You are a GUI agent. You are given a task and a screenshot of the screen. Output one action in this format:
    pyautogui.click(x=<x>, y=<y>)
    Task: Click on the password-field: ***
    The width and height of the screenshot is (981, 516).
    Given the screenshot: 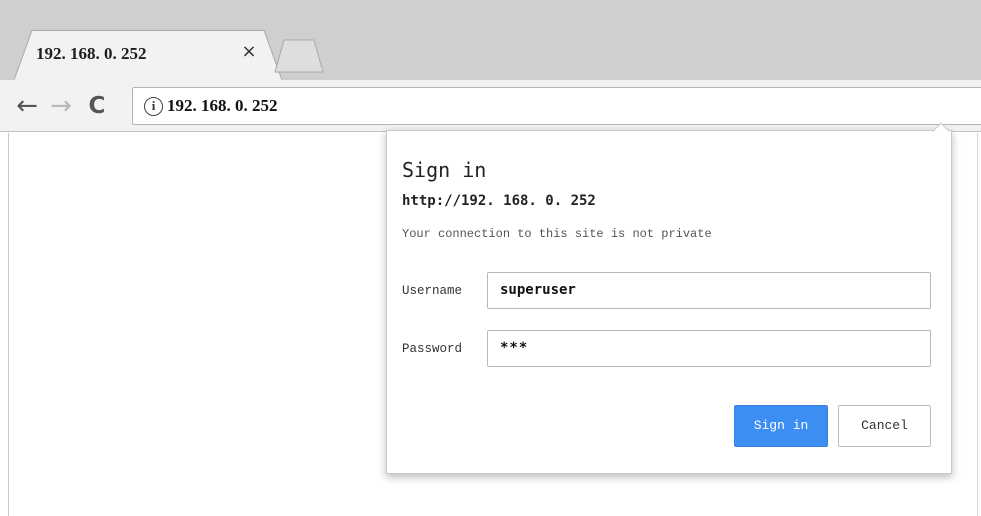 What is the action you would take?
    pyautogui.click(x=709, y=348)
    